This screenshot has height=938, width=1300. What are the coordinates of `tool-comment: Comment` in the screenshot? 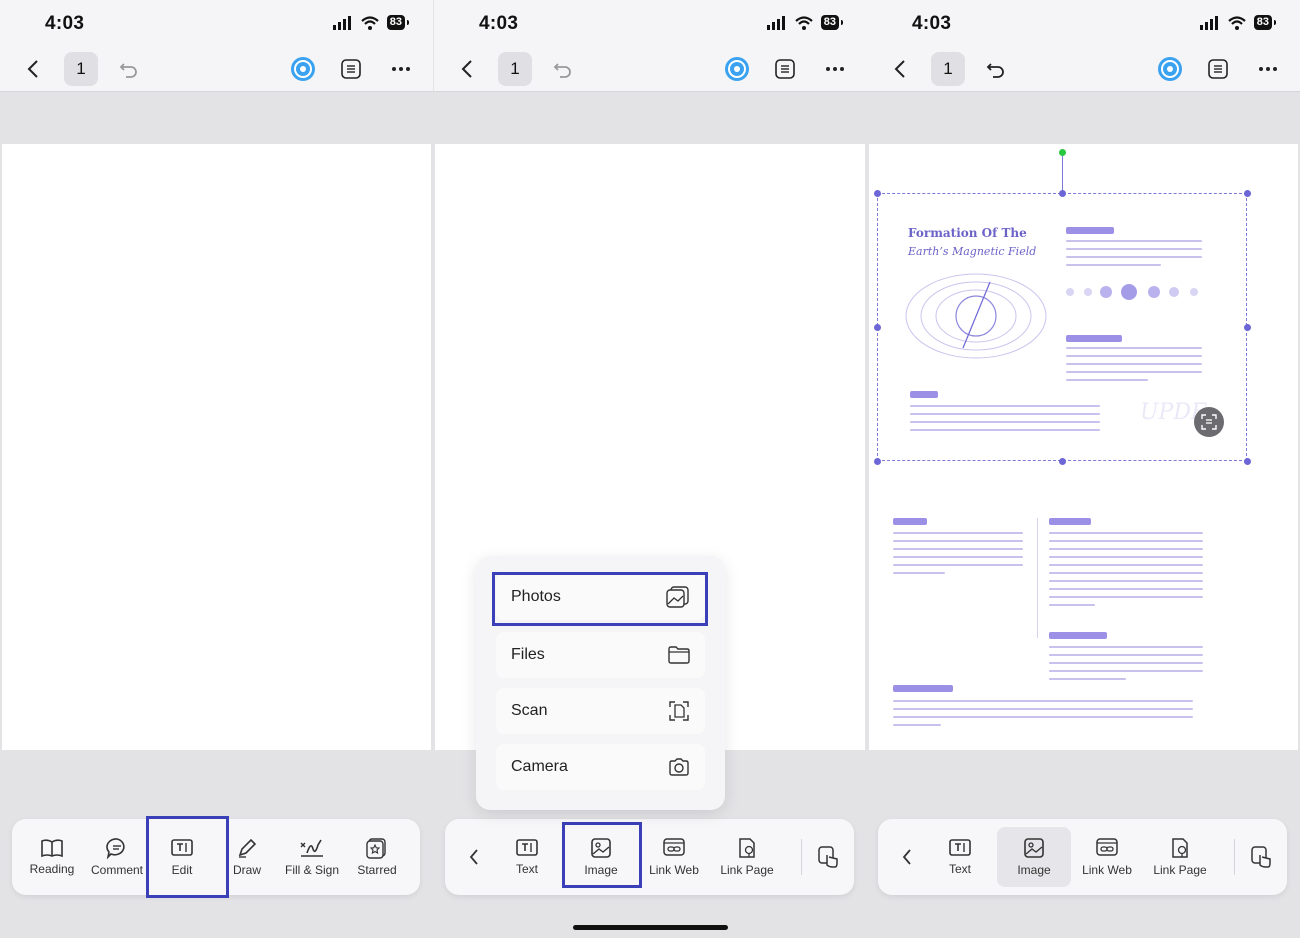 It's located at (117, 857).